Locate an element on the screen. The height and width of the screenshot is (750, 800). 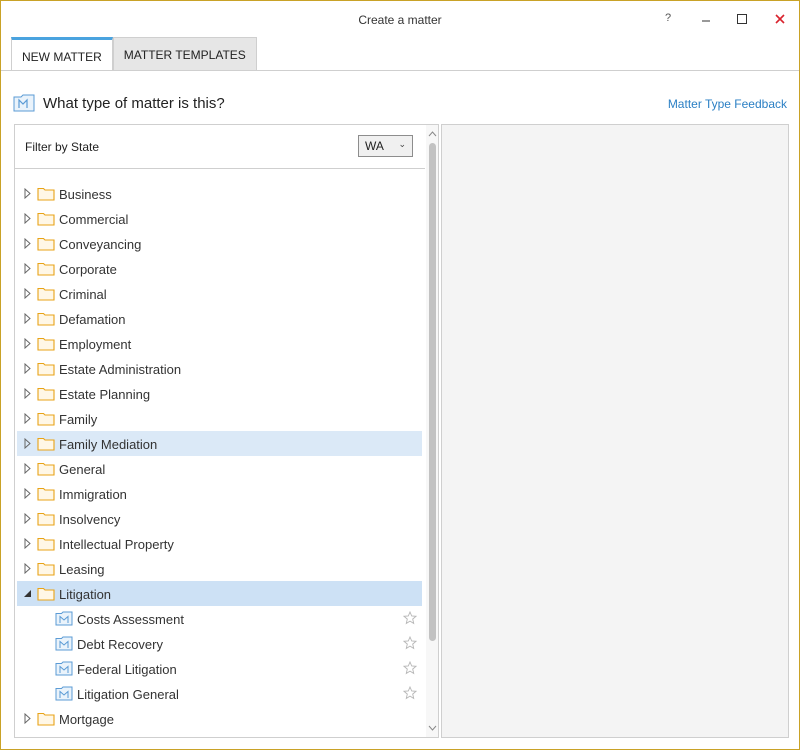
tab-bar: NEW MATTER MATTER TEMPLATES is located at coordinates (134, 54).